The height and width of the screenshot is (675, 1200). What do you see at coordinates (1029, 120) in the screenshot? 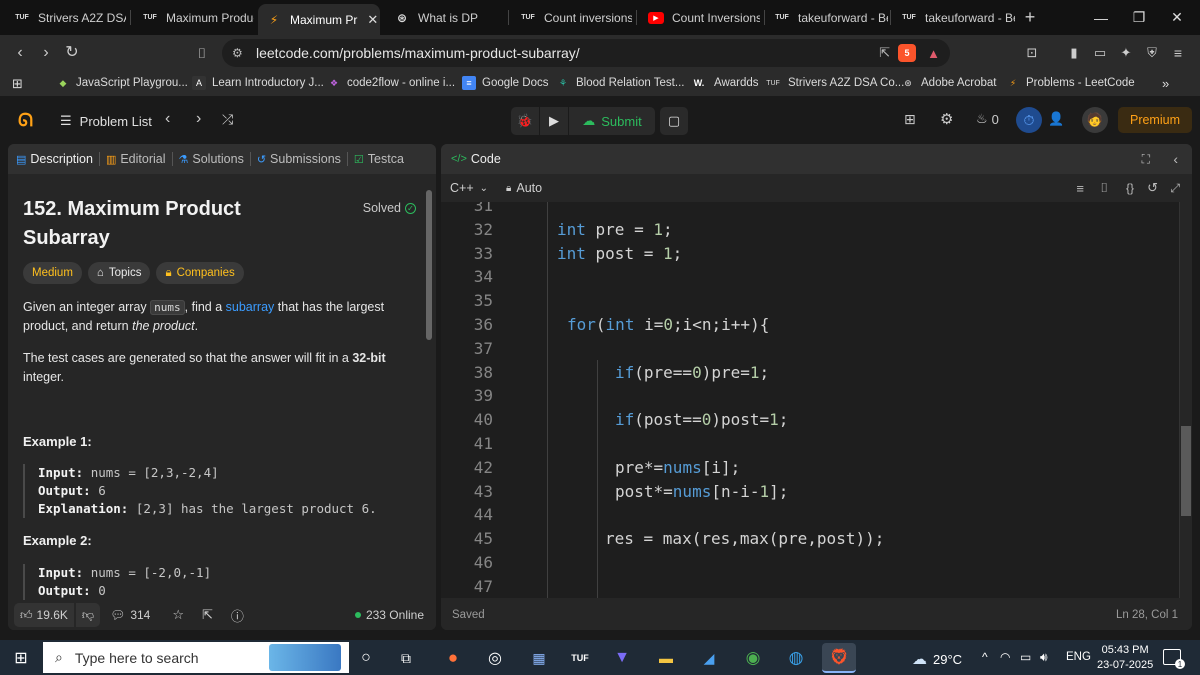
I see `timer-icon: ⏱` at bounding box center [1029, 120].